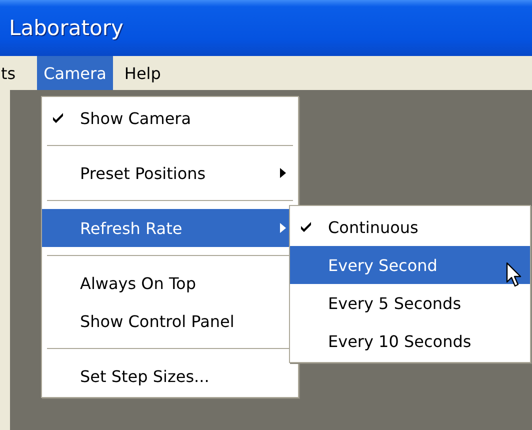  Describe the element at coordinates (410, 265) in the screenshot. I see `menu-item: Every Second` at that location.